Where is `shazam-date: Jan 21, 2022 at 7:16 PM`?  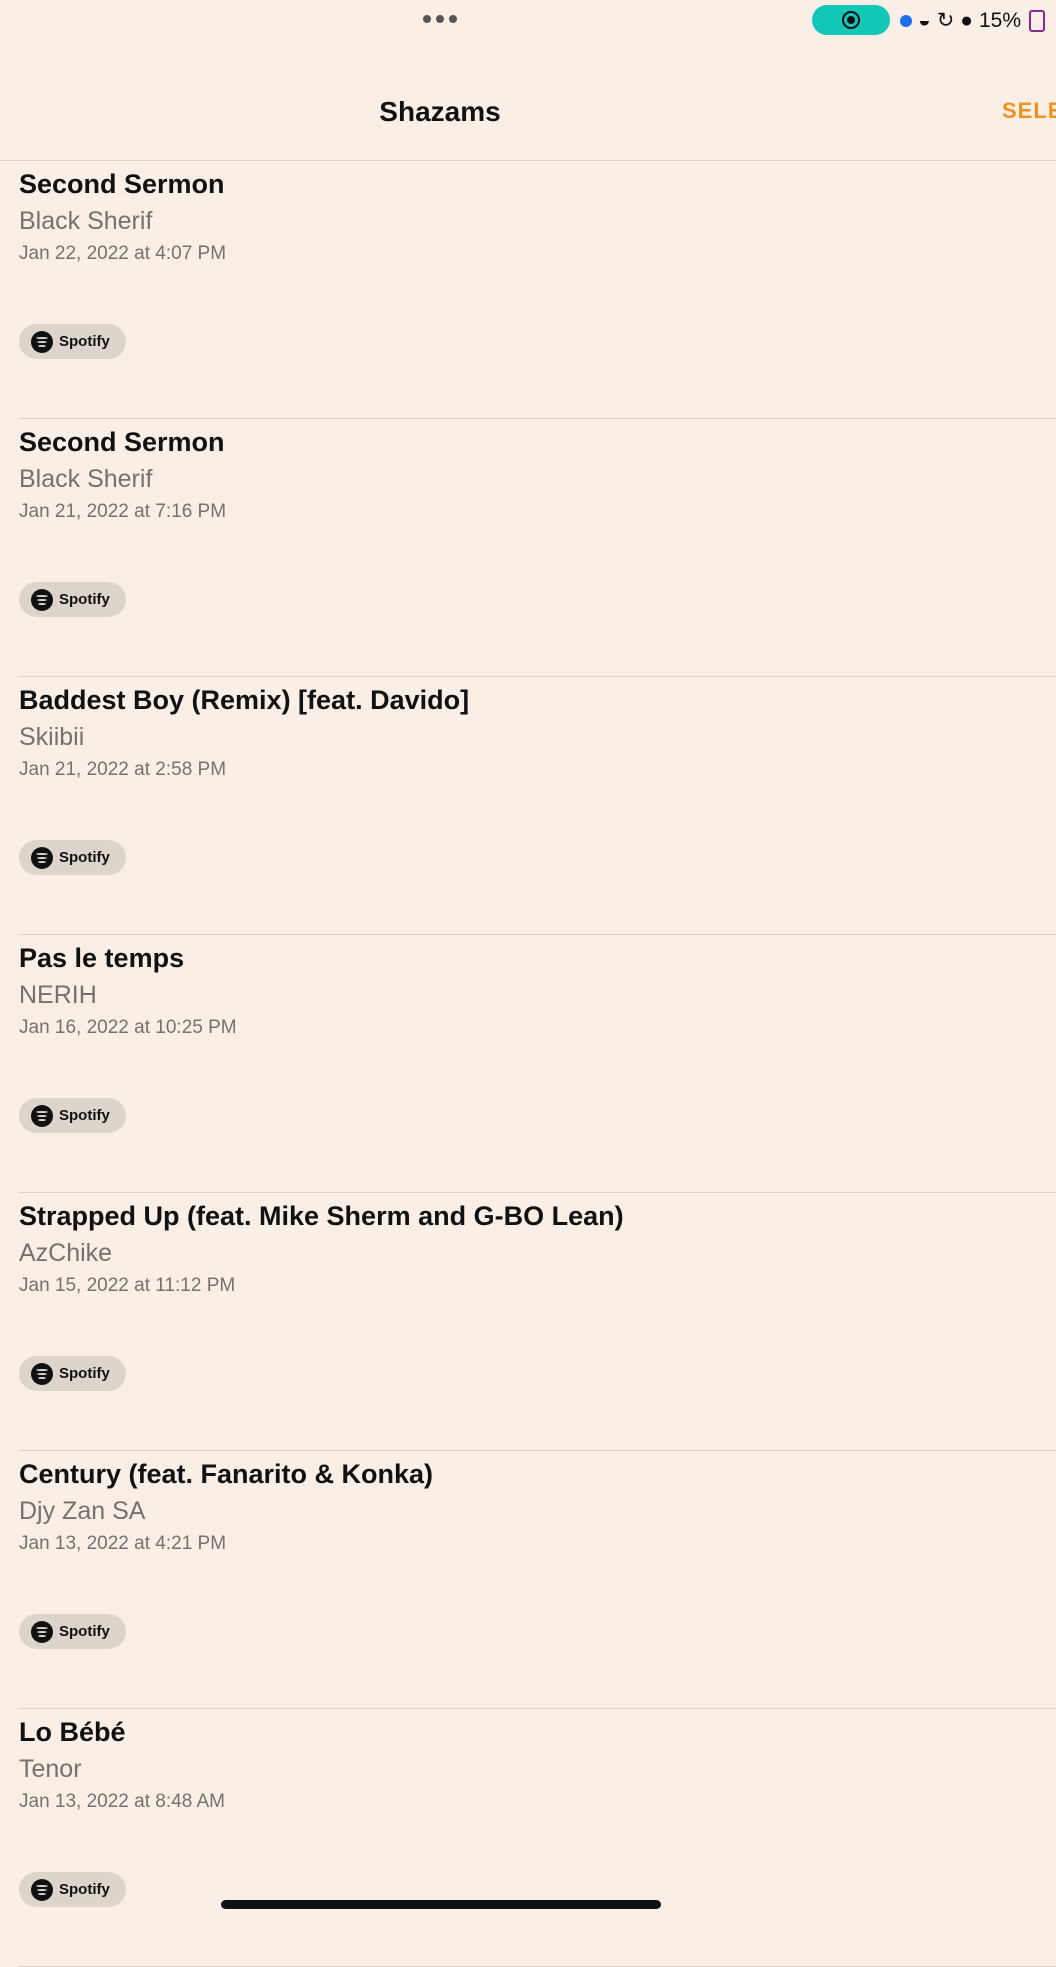
shazam-date: Jan 21, 2022 at 7:16 PM is located at coordinates (123, 511).